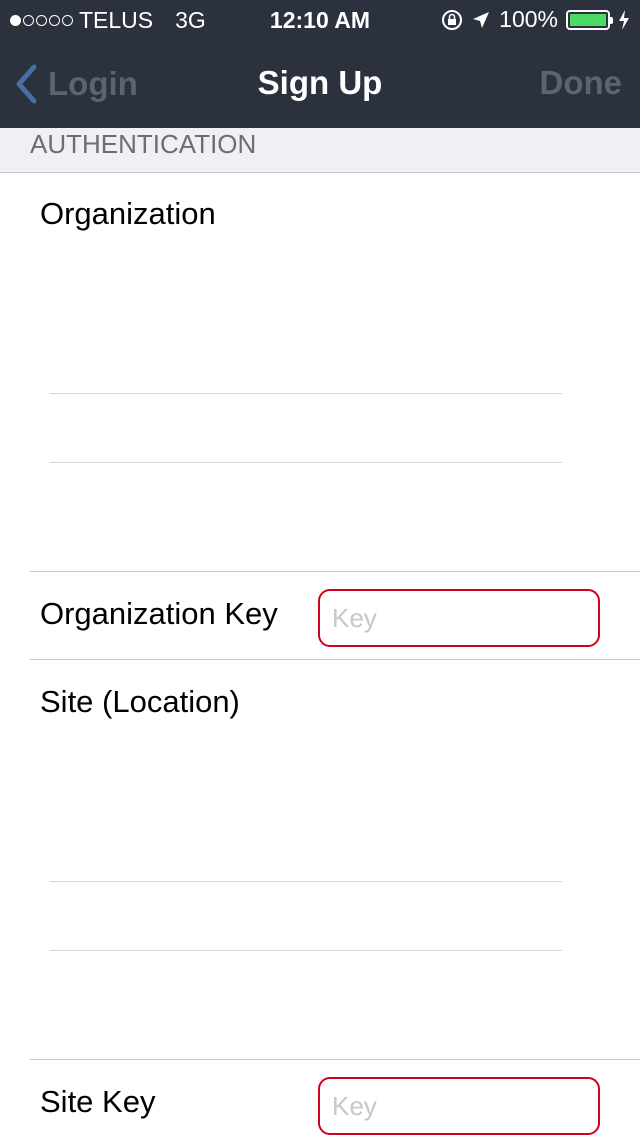  I want to click on site-label: Site (Location), so click(140, 701).